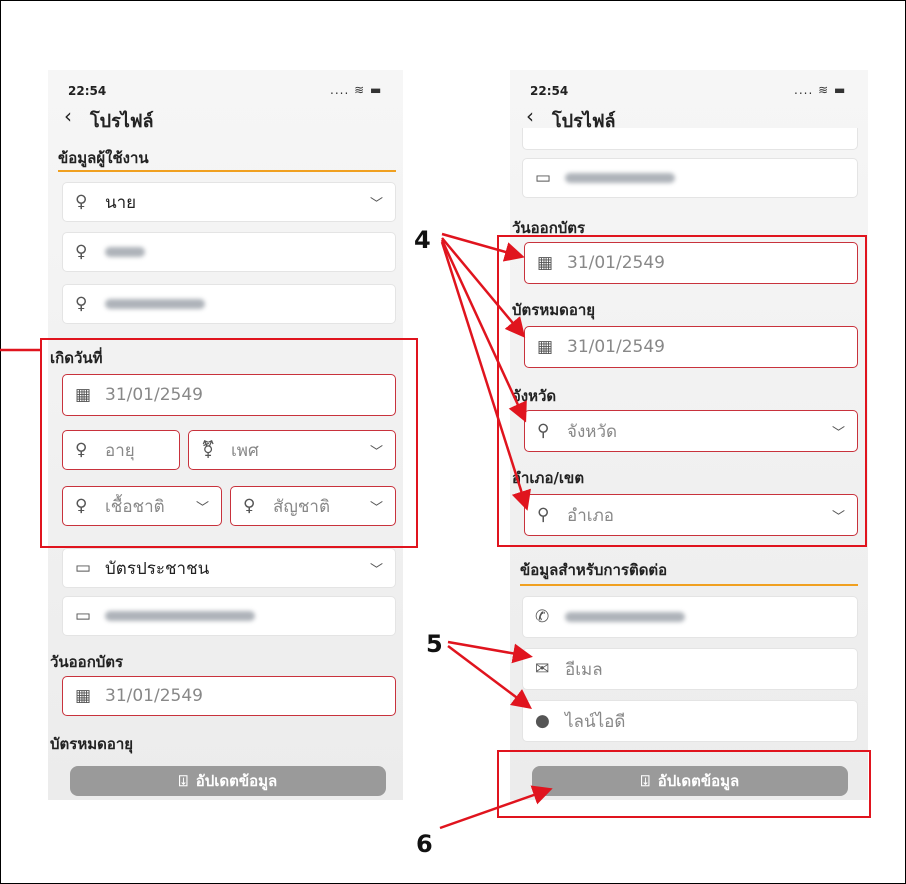 This screenshot has height=884, width=906. I want to click on arrow-4-province, so click(483, 331).